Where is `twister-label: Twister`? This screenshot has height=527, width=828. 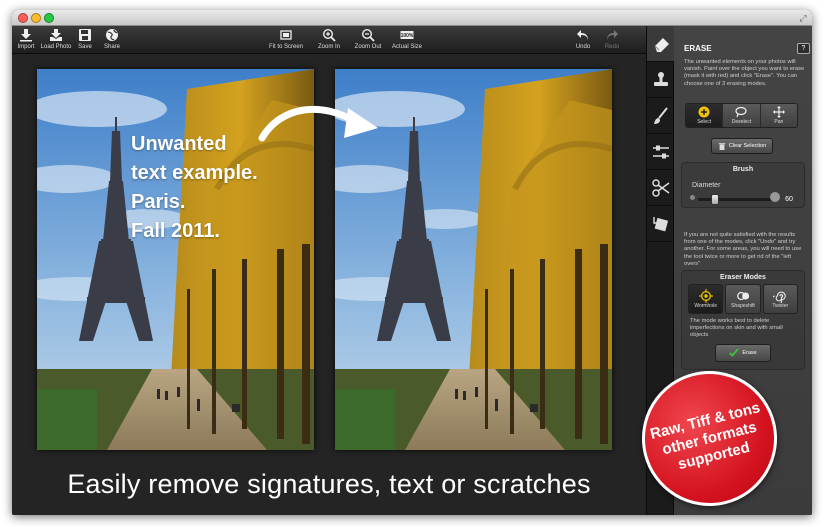 twister-label: Twister is located at coordinates (780, 306).